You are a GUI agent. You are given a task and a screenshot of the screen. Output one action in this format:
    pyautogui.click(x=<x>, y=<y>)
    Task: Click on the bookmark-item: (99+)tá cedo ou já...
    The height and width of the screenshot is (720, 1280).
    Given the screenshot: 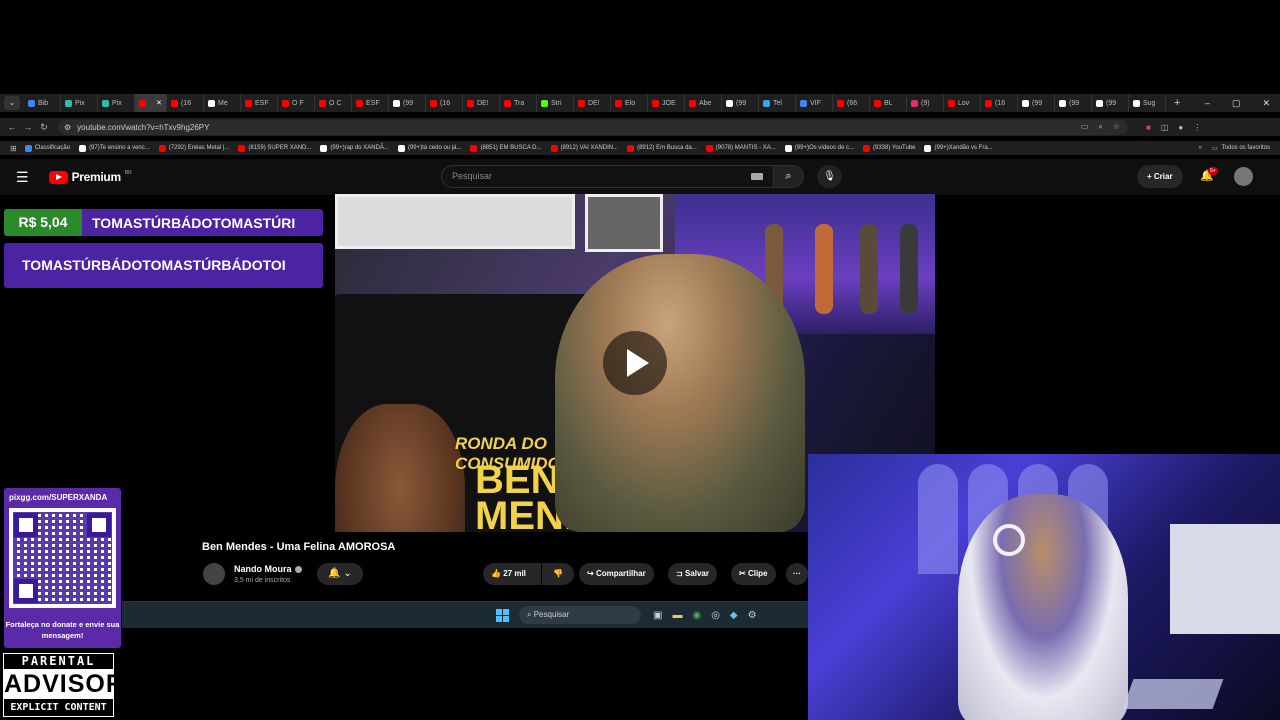 What is the action you would take?
    pyautogui.click(x=429, y=148)
    